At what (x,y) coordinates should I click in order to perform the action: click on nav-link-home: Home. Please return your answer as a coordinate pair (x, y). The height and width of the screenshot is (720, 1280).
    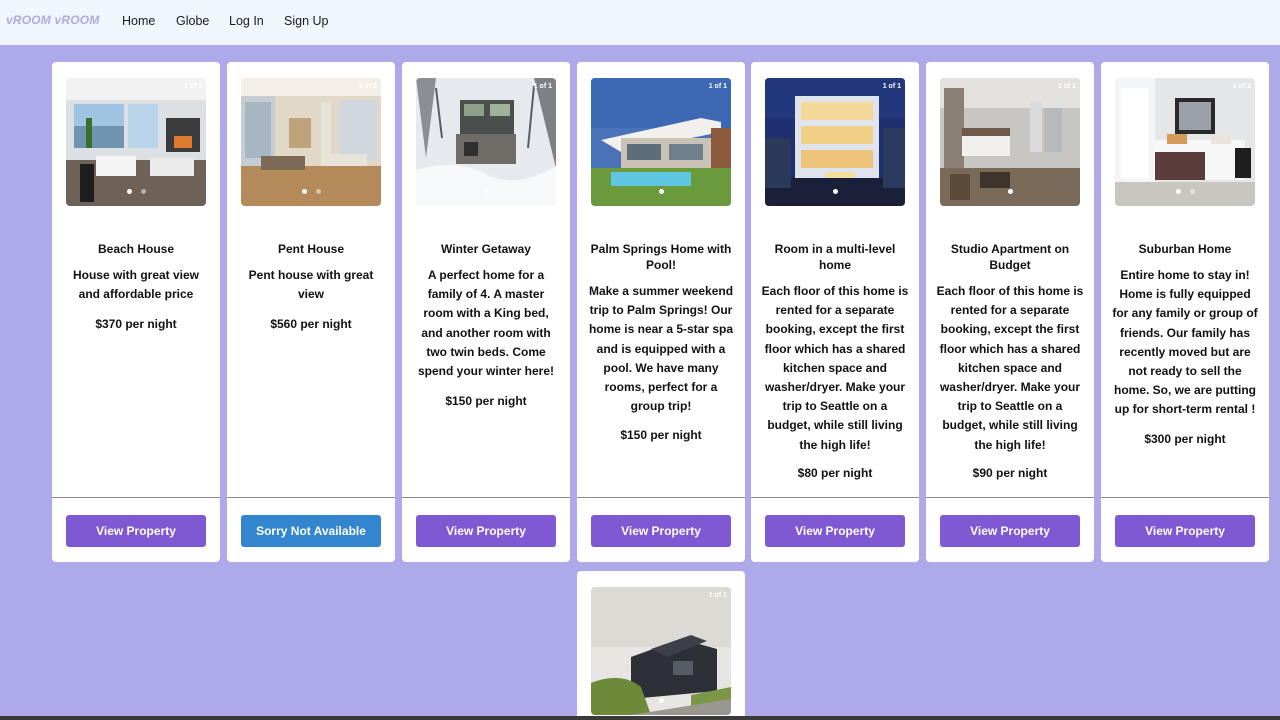
    Looking at the image, I should click on (138, 21).